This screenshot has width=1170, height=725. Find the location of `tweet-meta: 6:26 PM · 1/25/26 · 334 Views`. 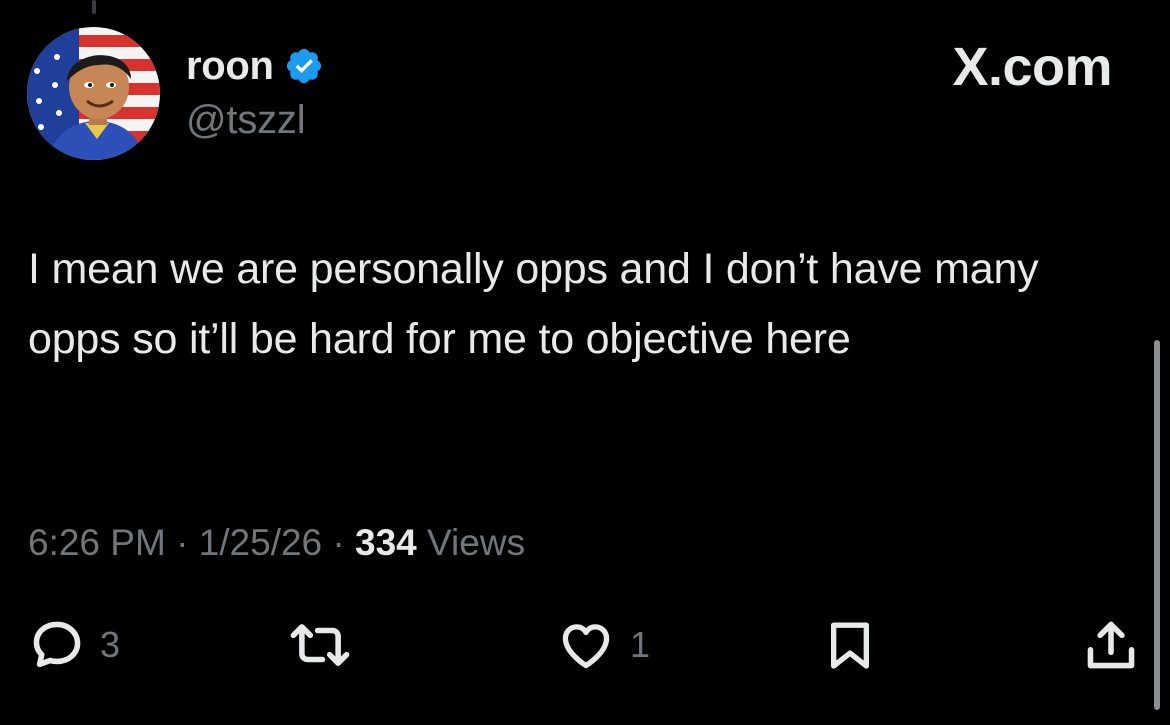

tweet-meta: 6:26 PM · 1/25/26 · 334 Views is located at coordinates (276, 543).